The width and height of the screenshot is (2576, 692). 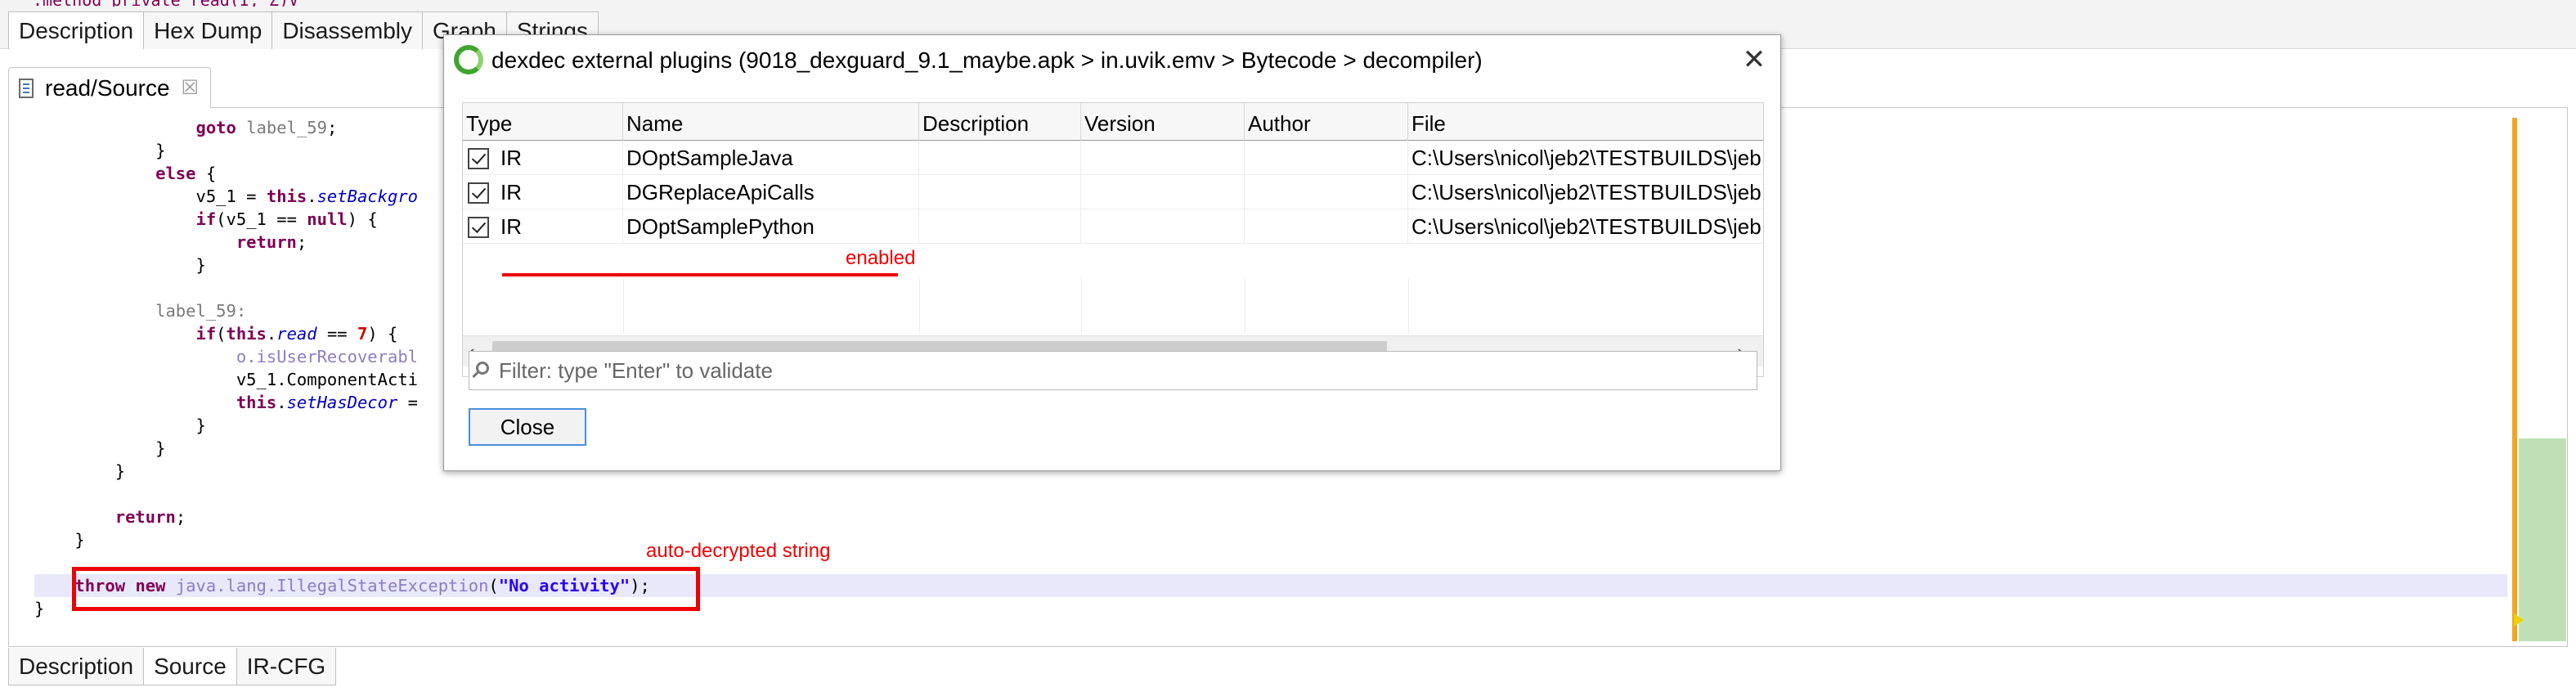 What do you see at coordinates (483, 368) in the screenshot?
I see `search-icon` at bounding box center [483, 368].